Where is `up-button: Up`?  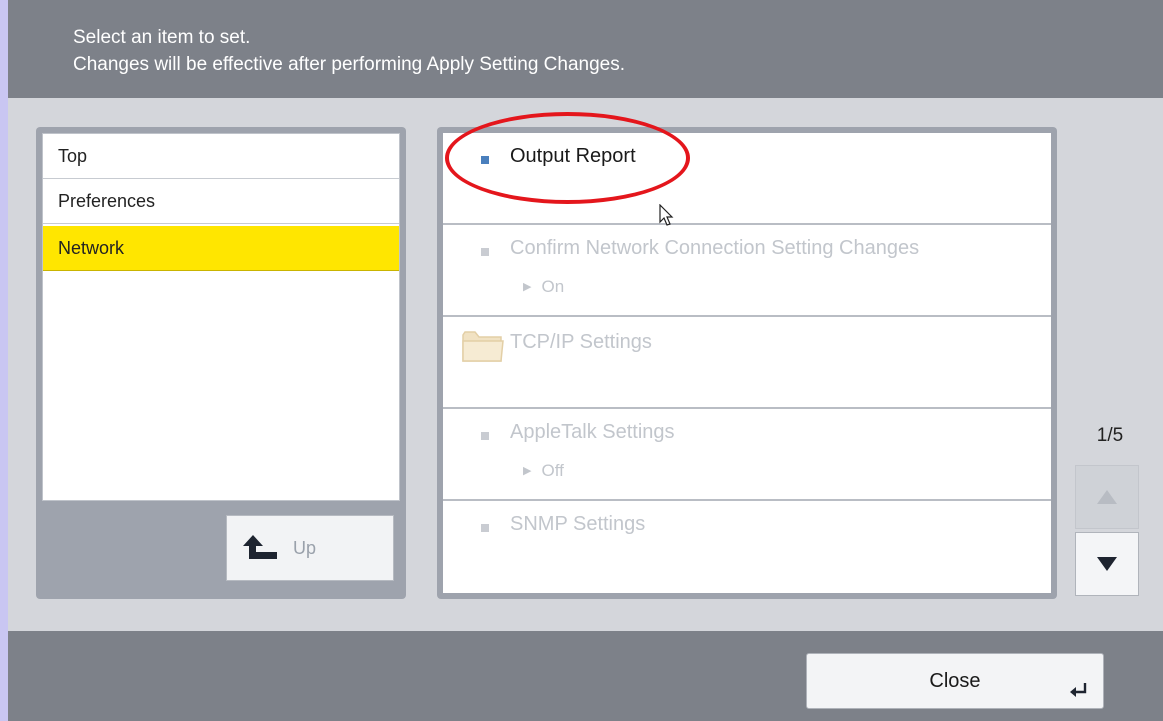 up-button: Up is located at coordinates (310, 548).